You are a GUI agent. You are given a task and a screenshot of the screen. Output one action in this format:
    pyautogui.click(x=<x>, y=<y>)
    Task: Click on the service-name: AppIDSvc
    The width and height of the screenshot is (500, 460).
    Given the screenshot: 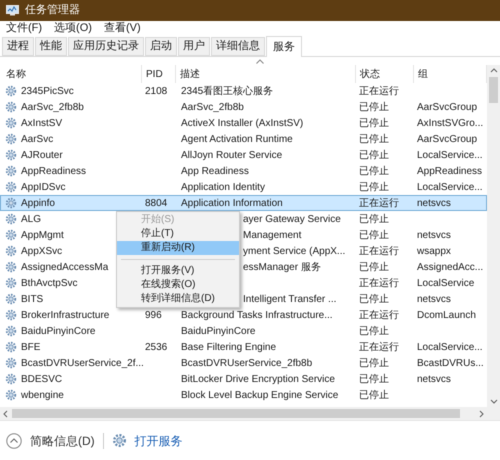 What is the action you would take?
    pyautogui.click(x=43, y=187)
    